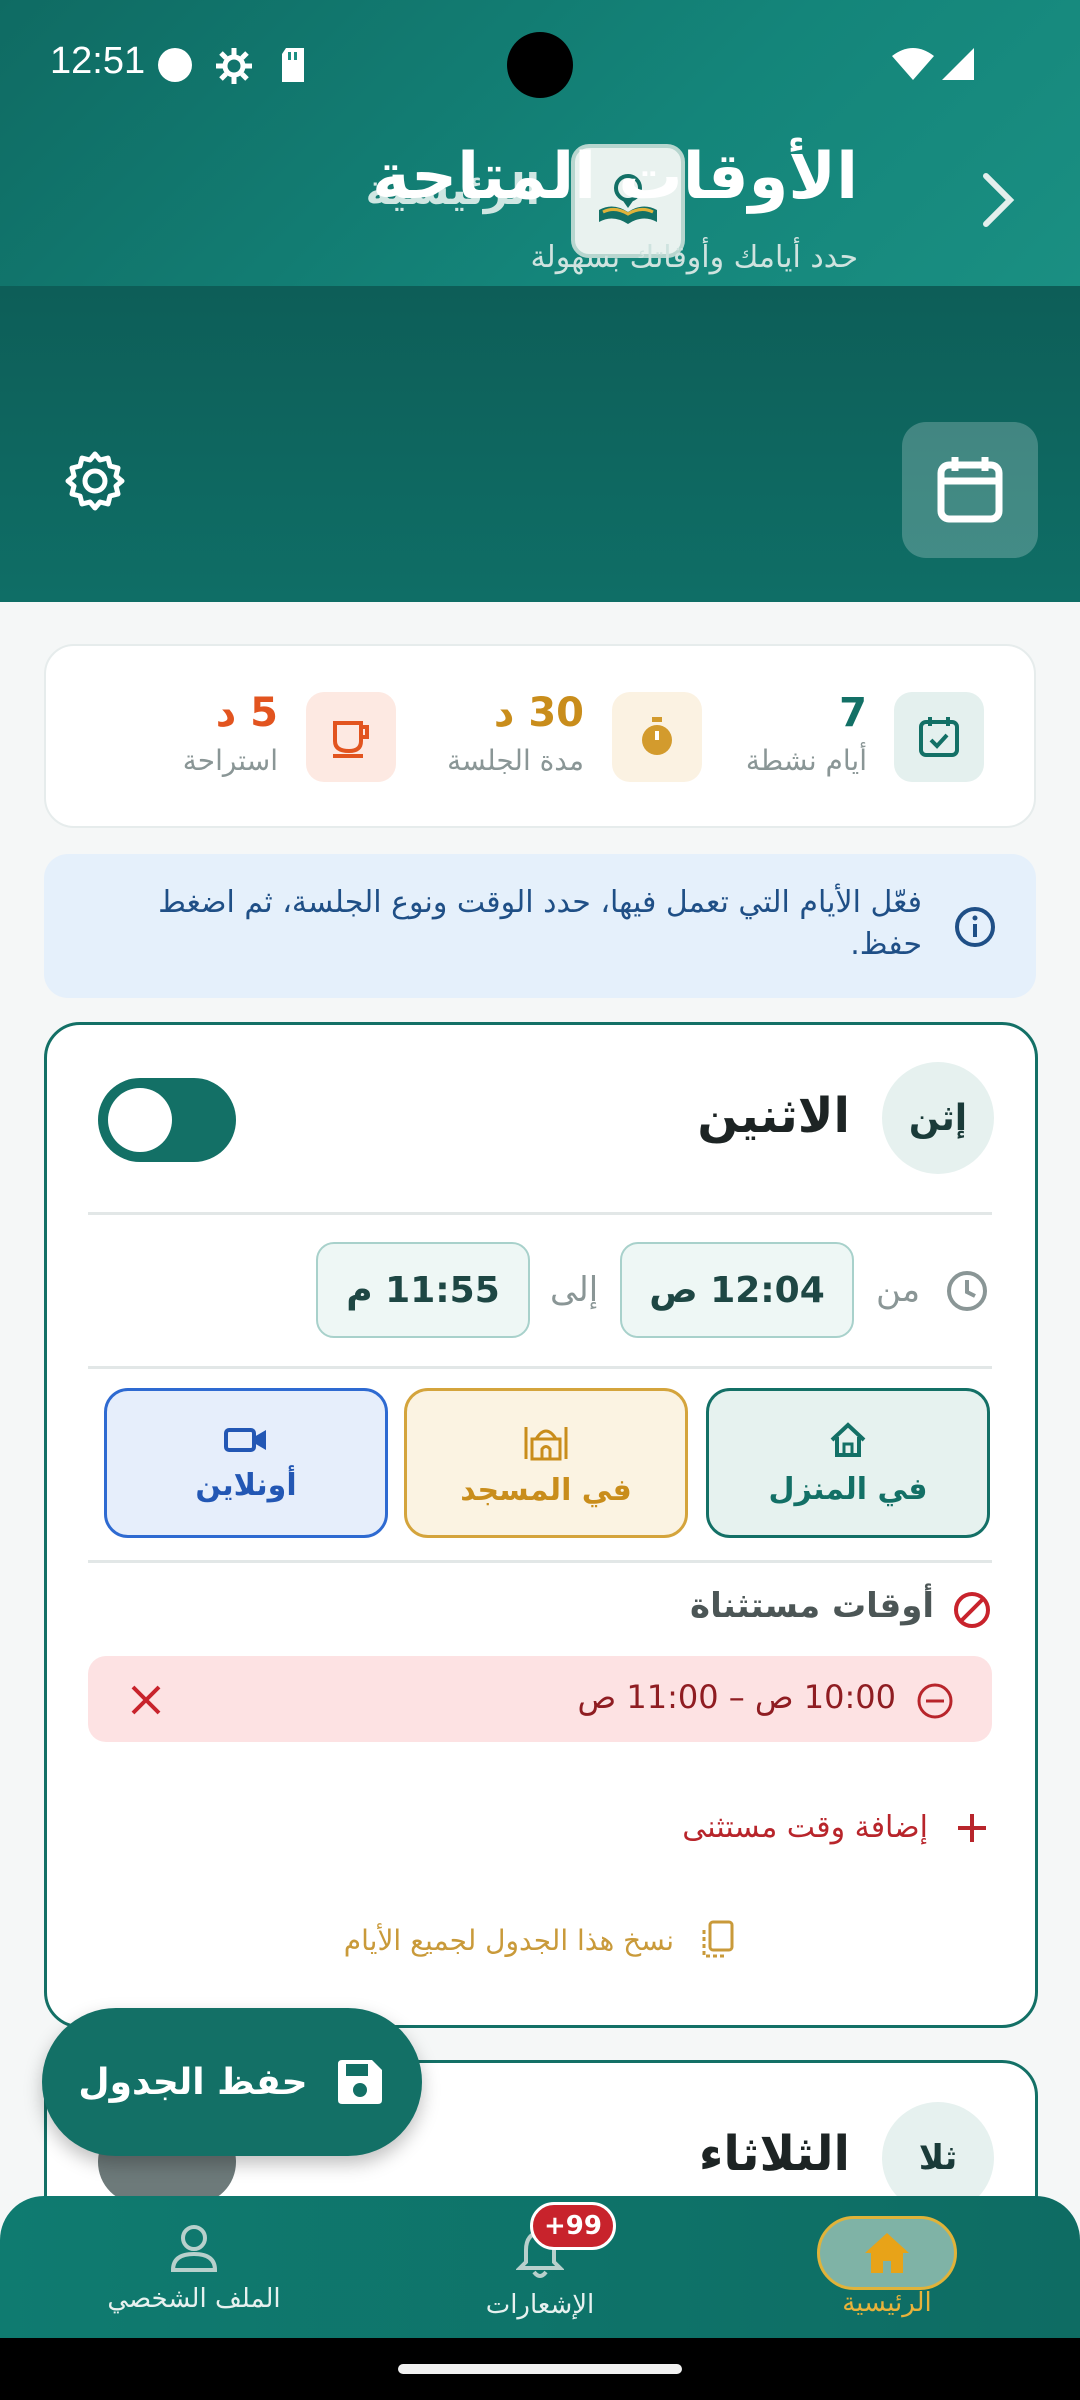 This screenshot has height=2400, width=1080. Describe the element at coordinates (359, 2082) in the screenshot. I see `save-icon` at that location.